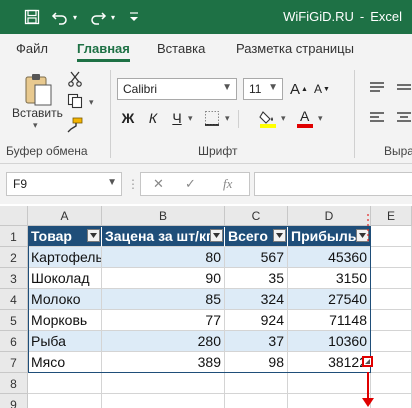 This screenshot has width=412, height=408. What do you see at coordinates (368, 310) in the screenshot?
I see `annotation-overlay` at bounding box center [368, 310].